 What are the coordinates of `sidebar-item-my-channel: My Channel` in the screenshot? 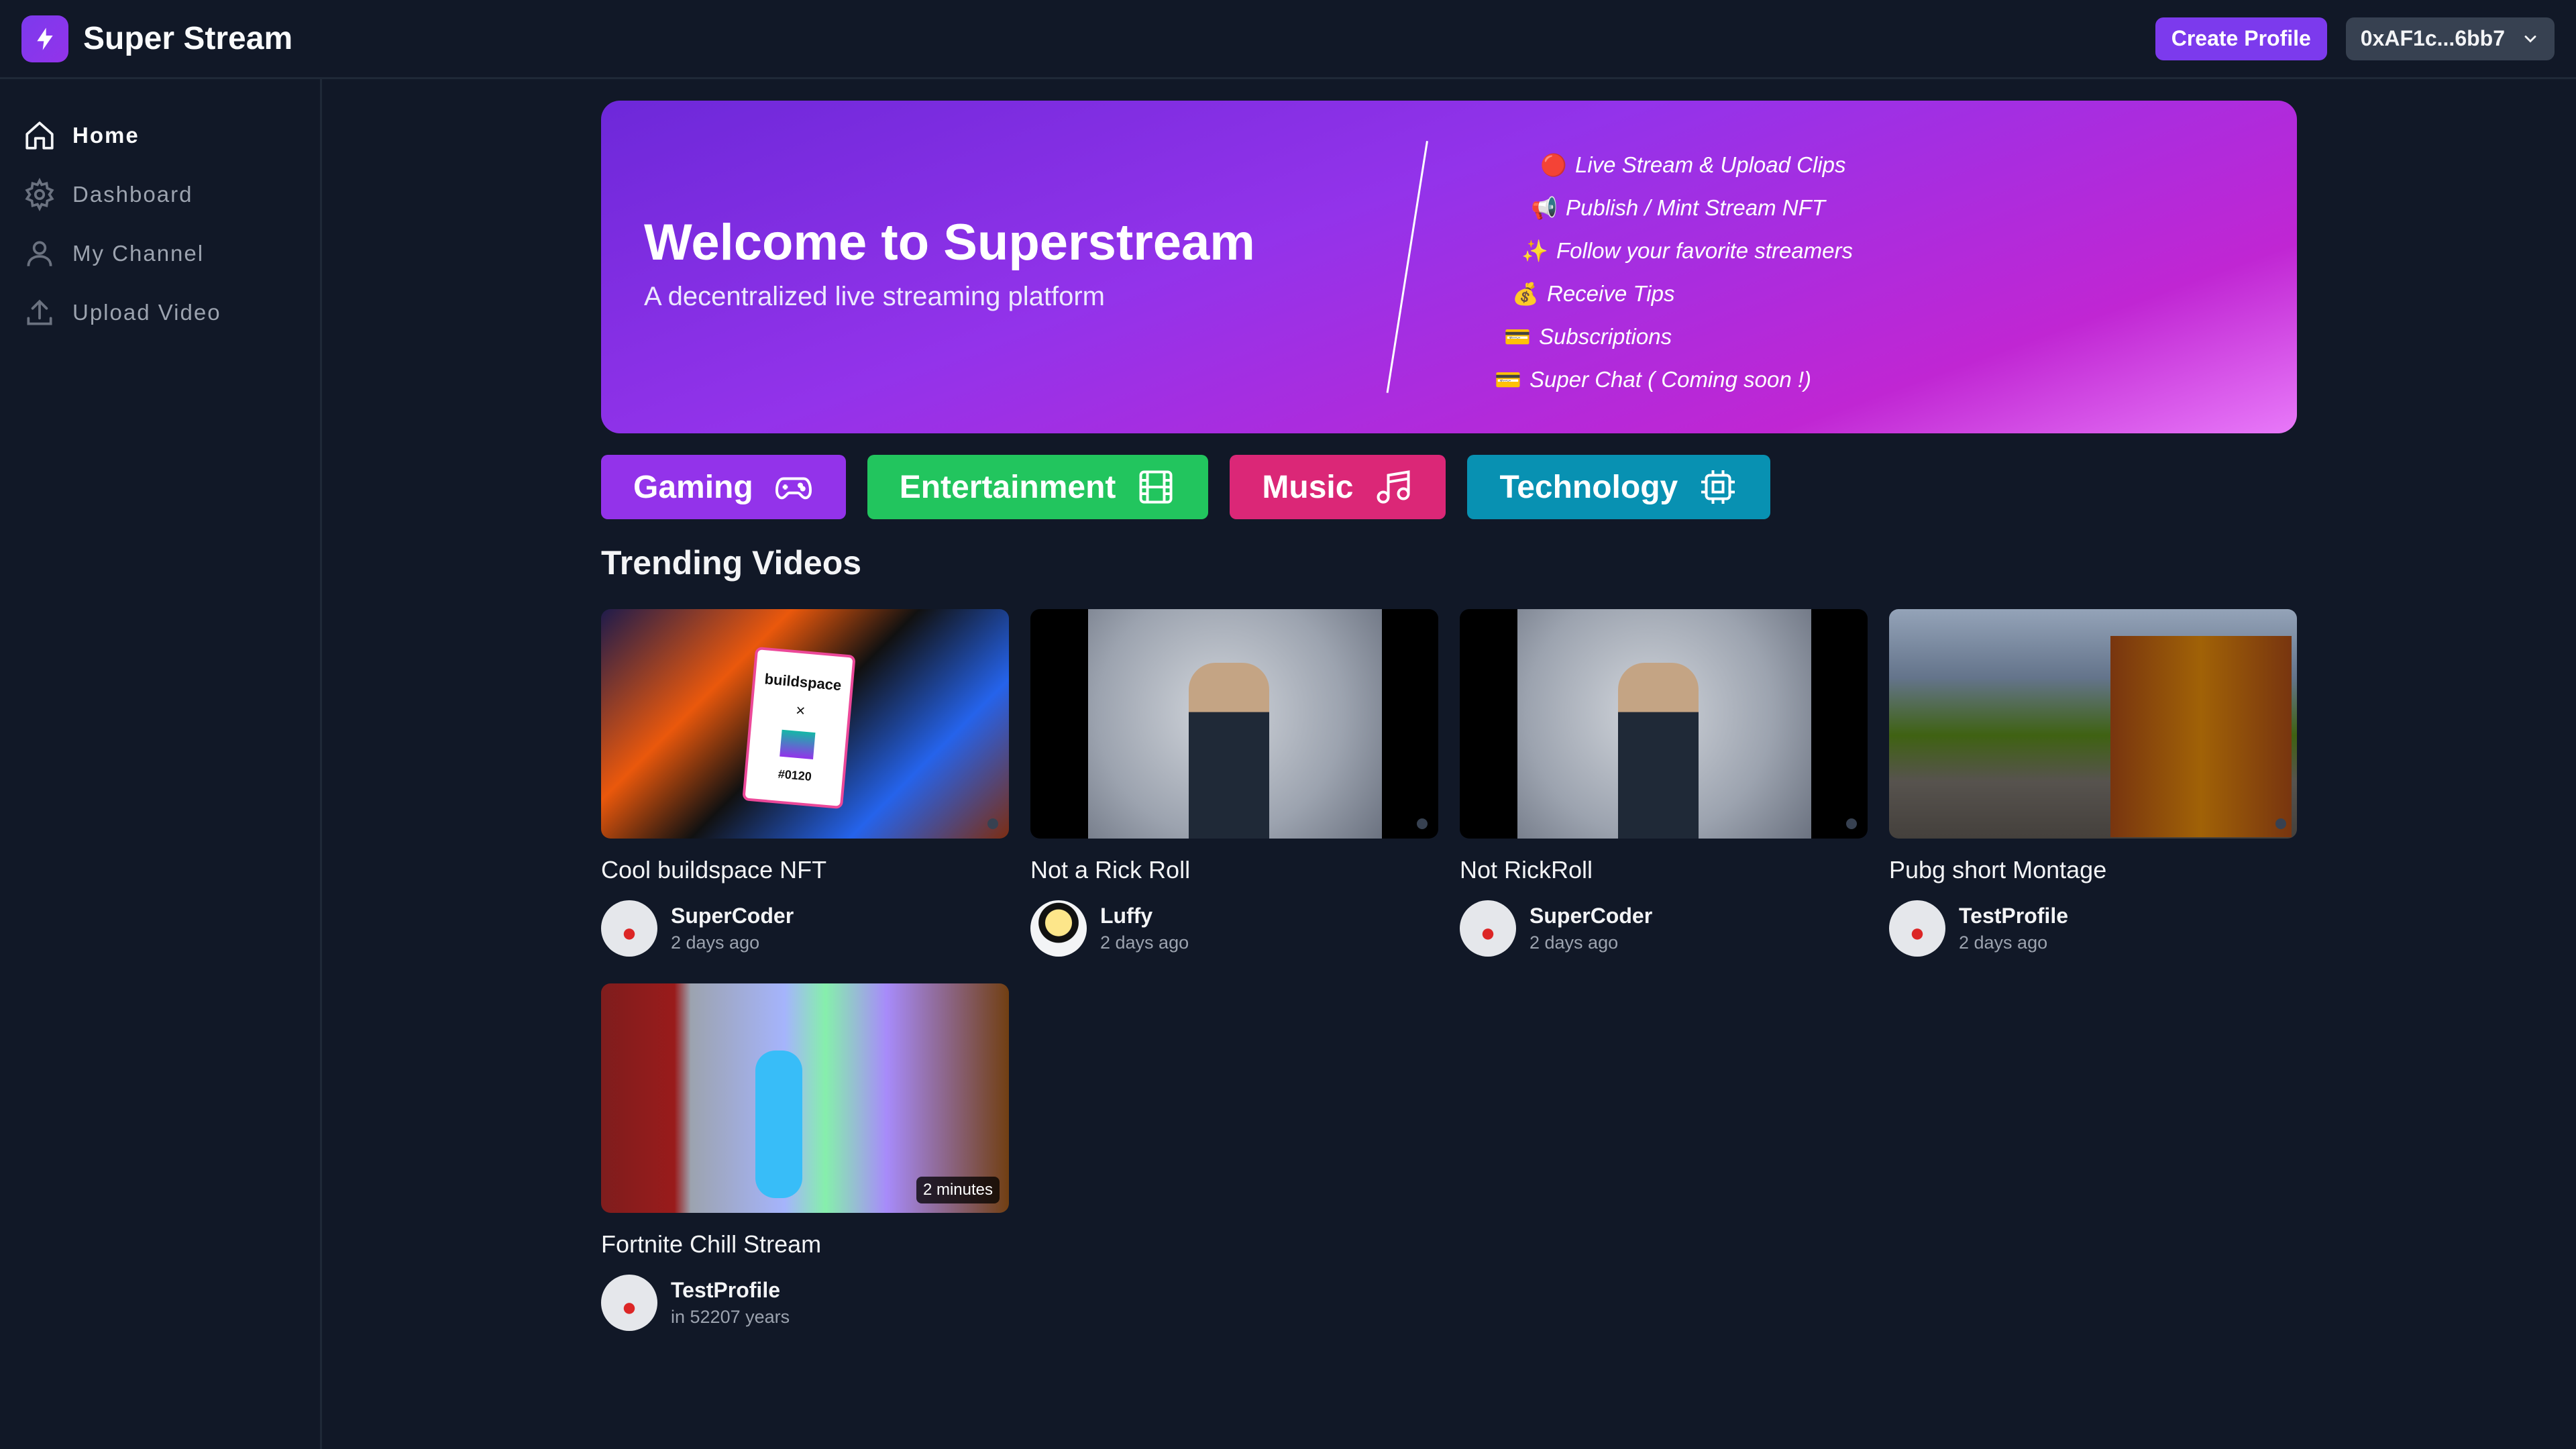 It's located at (160, 253).